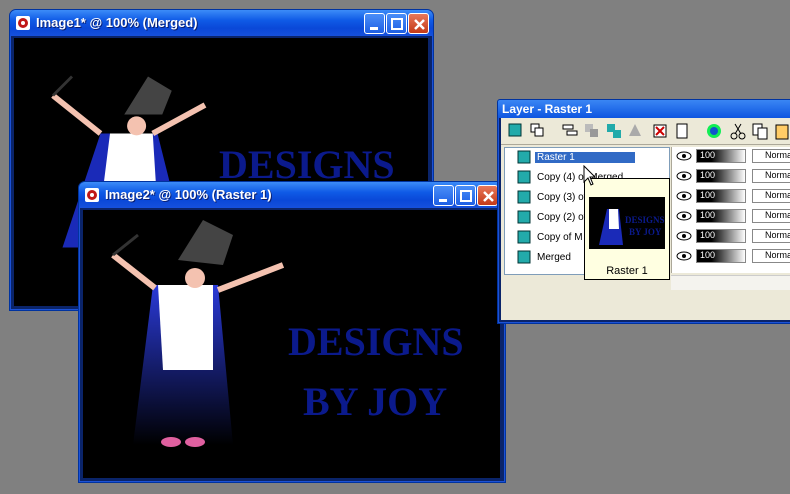 The width and height of the screenshot is (790, 494). What do you see at coordinates (221, 23) in the screenshot?
I see `image1-titlebar: Image1* @ 100% (Merged)` at bounding box center [221, 23].